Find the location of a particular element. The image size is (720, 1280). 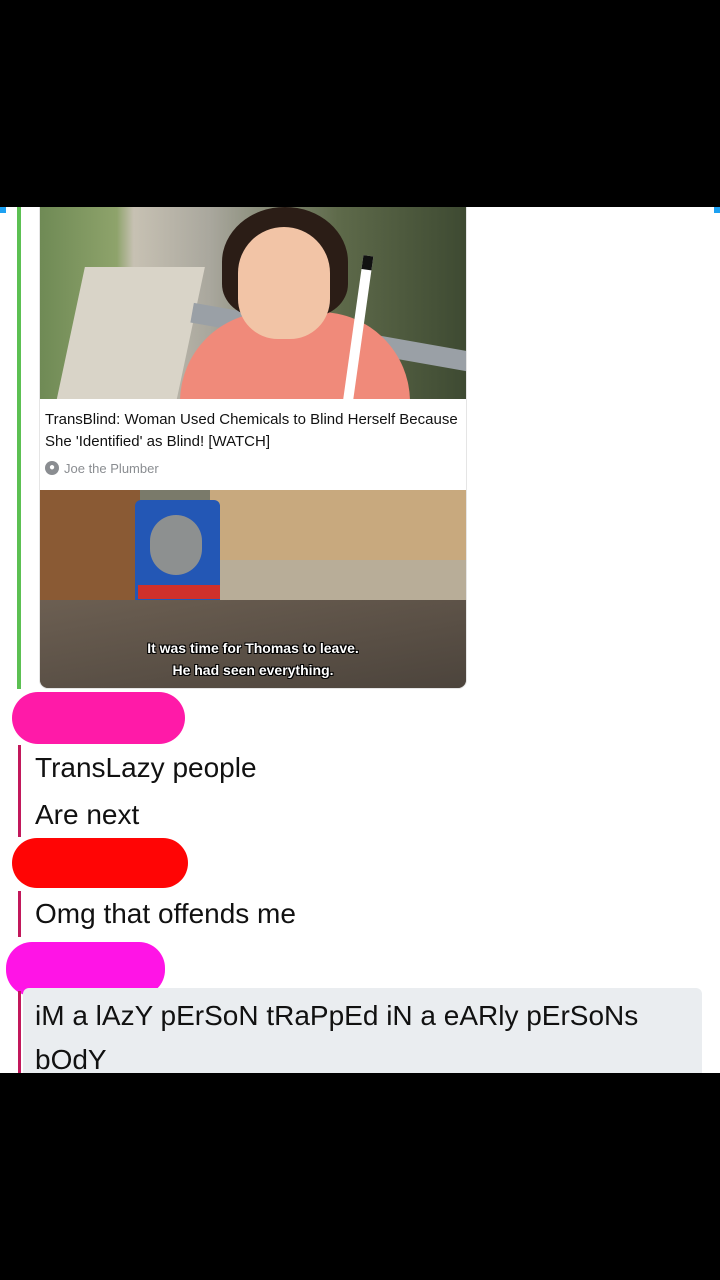

message-3: Omg that offends me is located at coordinates (165, 914).